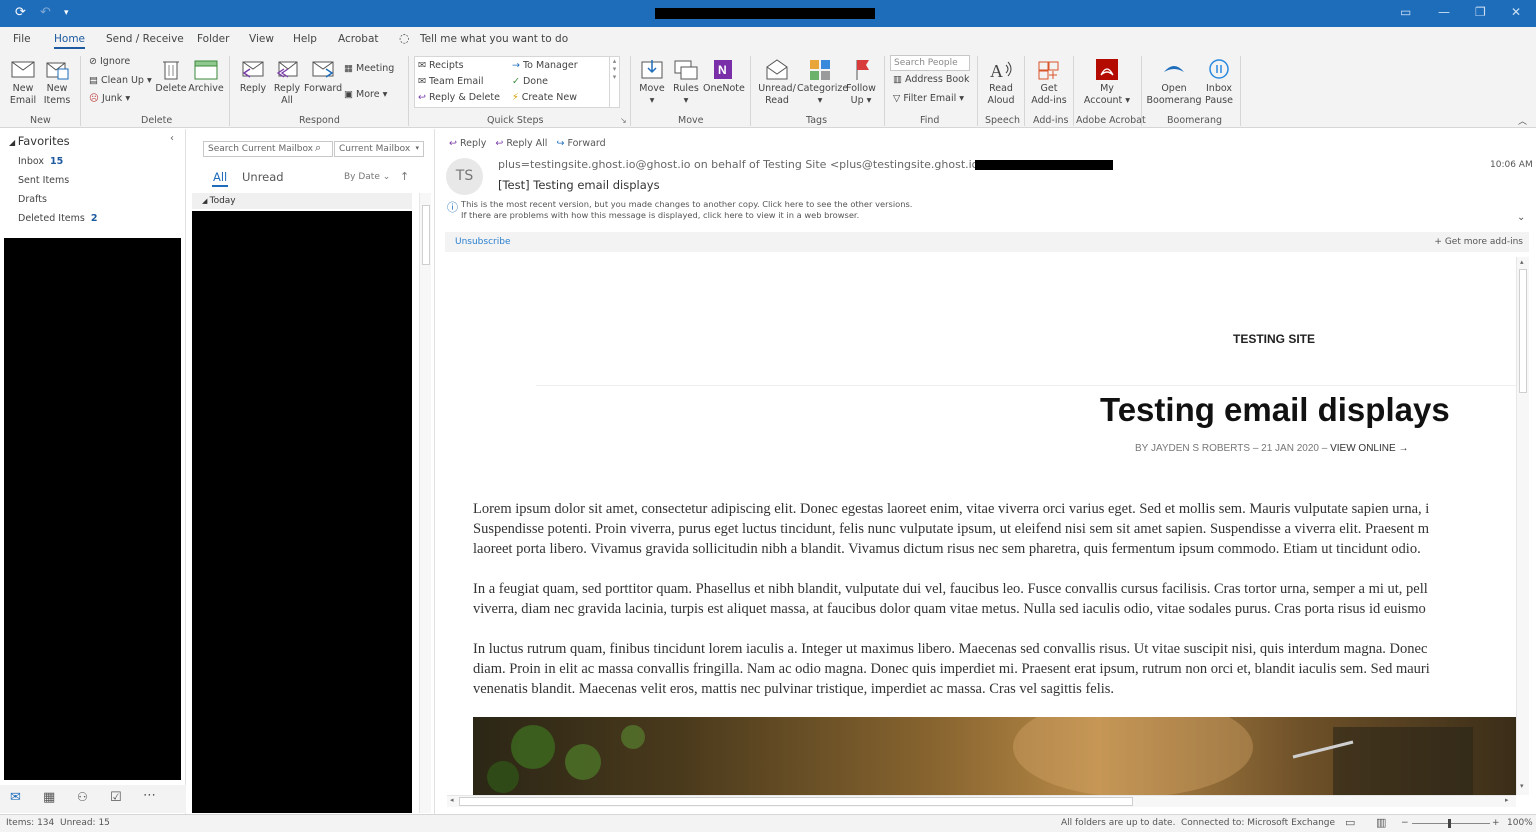 The image size is (1536, 832). Describe the element at coordinates (45, 12) in the screenshot. I see `undo-icon: ↶` at that location.